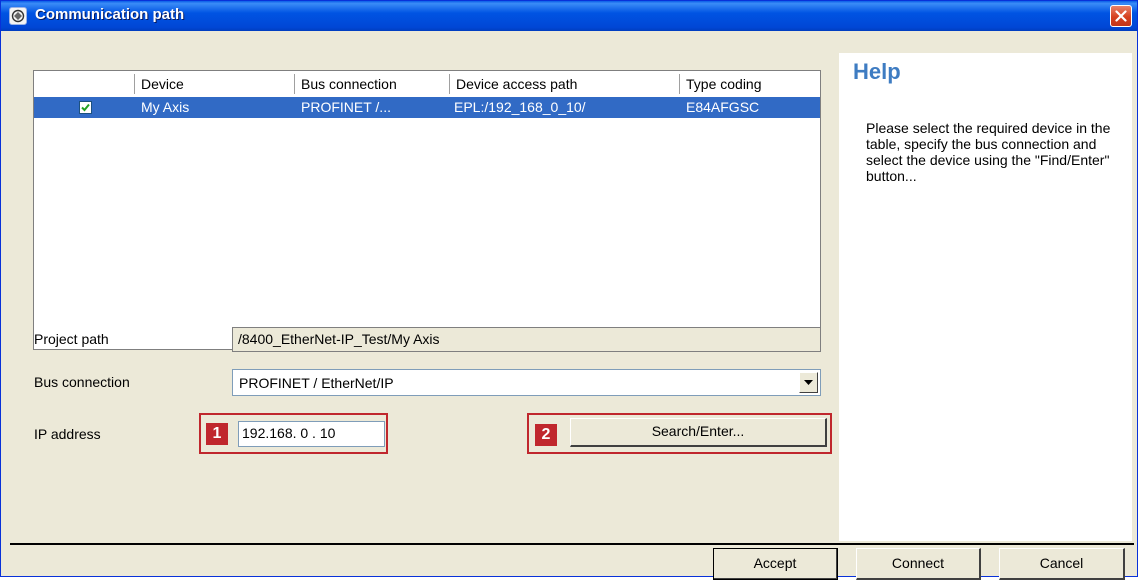  What do you see at coordinates (569, 16) in the screenshot?
I see `title-bar: Communication path` at bounding box center [569, 16].